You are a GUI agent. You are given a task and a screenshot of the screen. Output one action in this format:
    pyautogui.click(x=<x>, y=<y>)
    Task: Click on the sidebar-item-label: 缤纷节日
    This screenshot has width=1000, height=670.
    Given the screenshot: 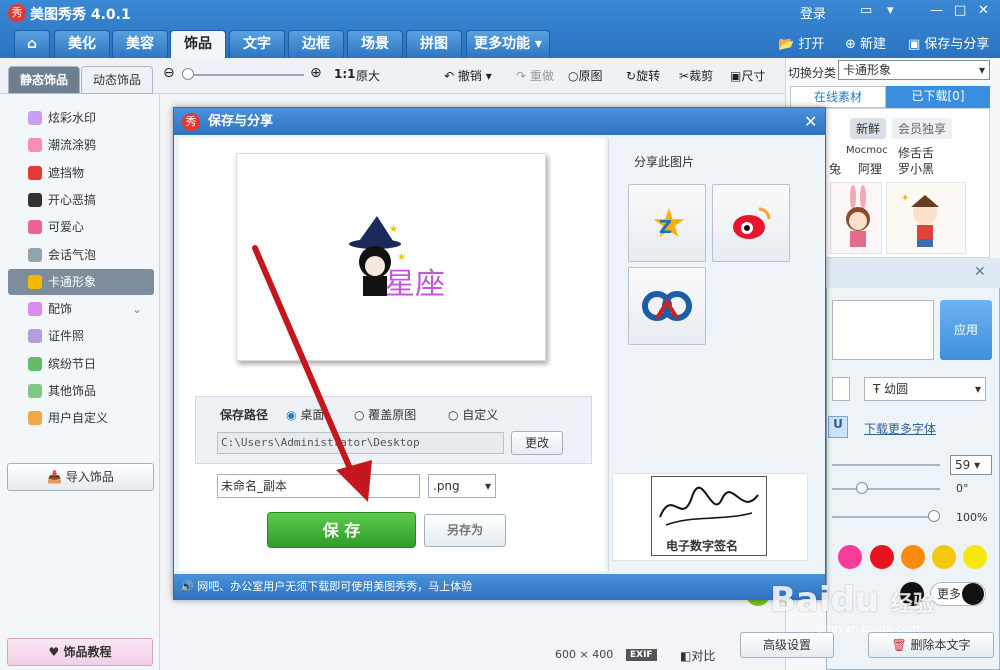 What is the action you would take?
    pyautogui.click(x=72, y=363)
    